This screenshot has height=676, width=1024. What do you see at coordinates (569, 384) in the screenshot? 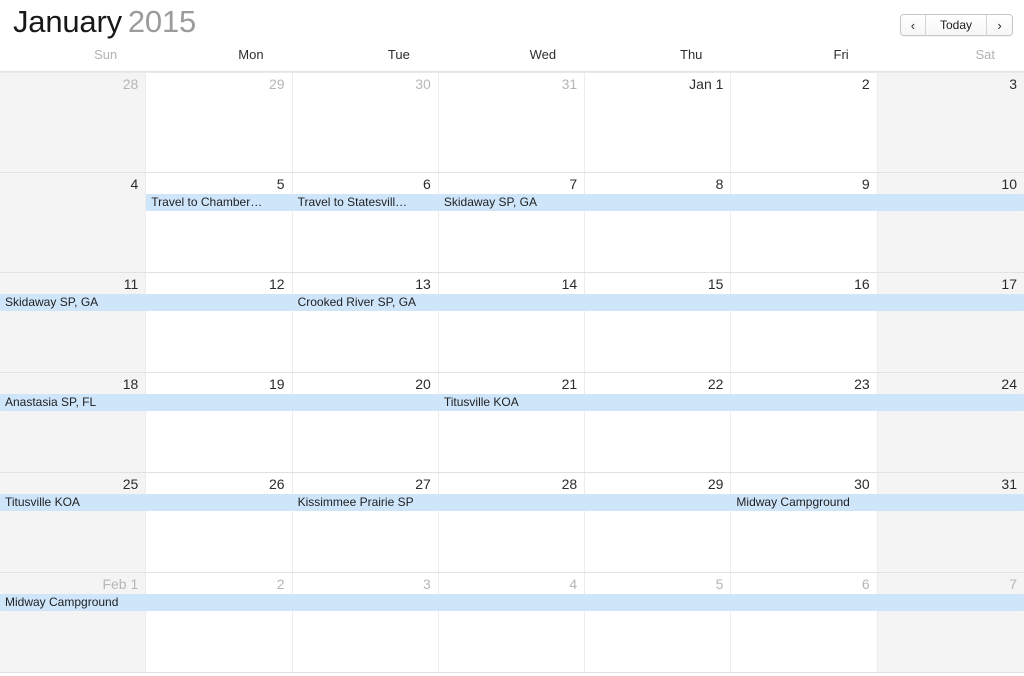
I see `day-number: 21` at bounding box center [569, 384].